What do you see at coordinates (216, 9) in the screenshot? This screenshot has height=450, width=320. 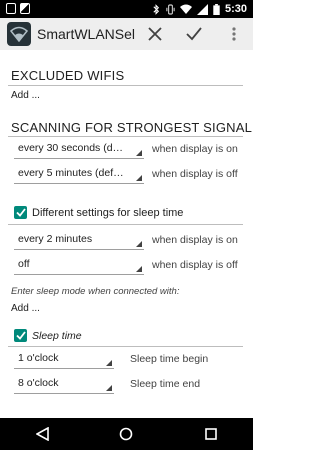 I see `battery-icon` at bounding box center [216, 9].